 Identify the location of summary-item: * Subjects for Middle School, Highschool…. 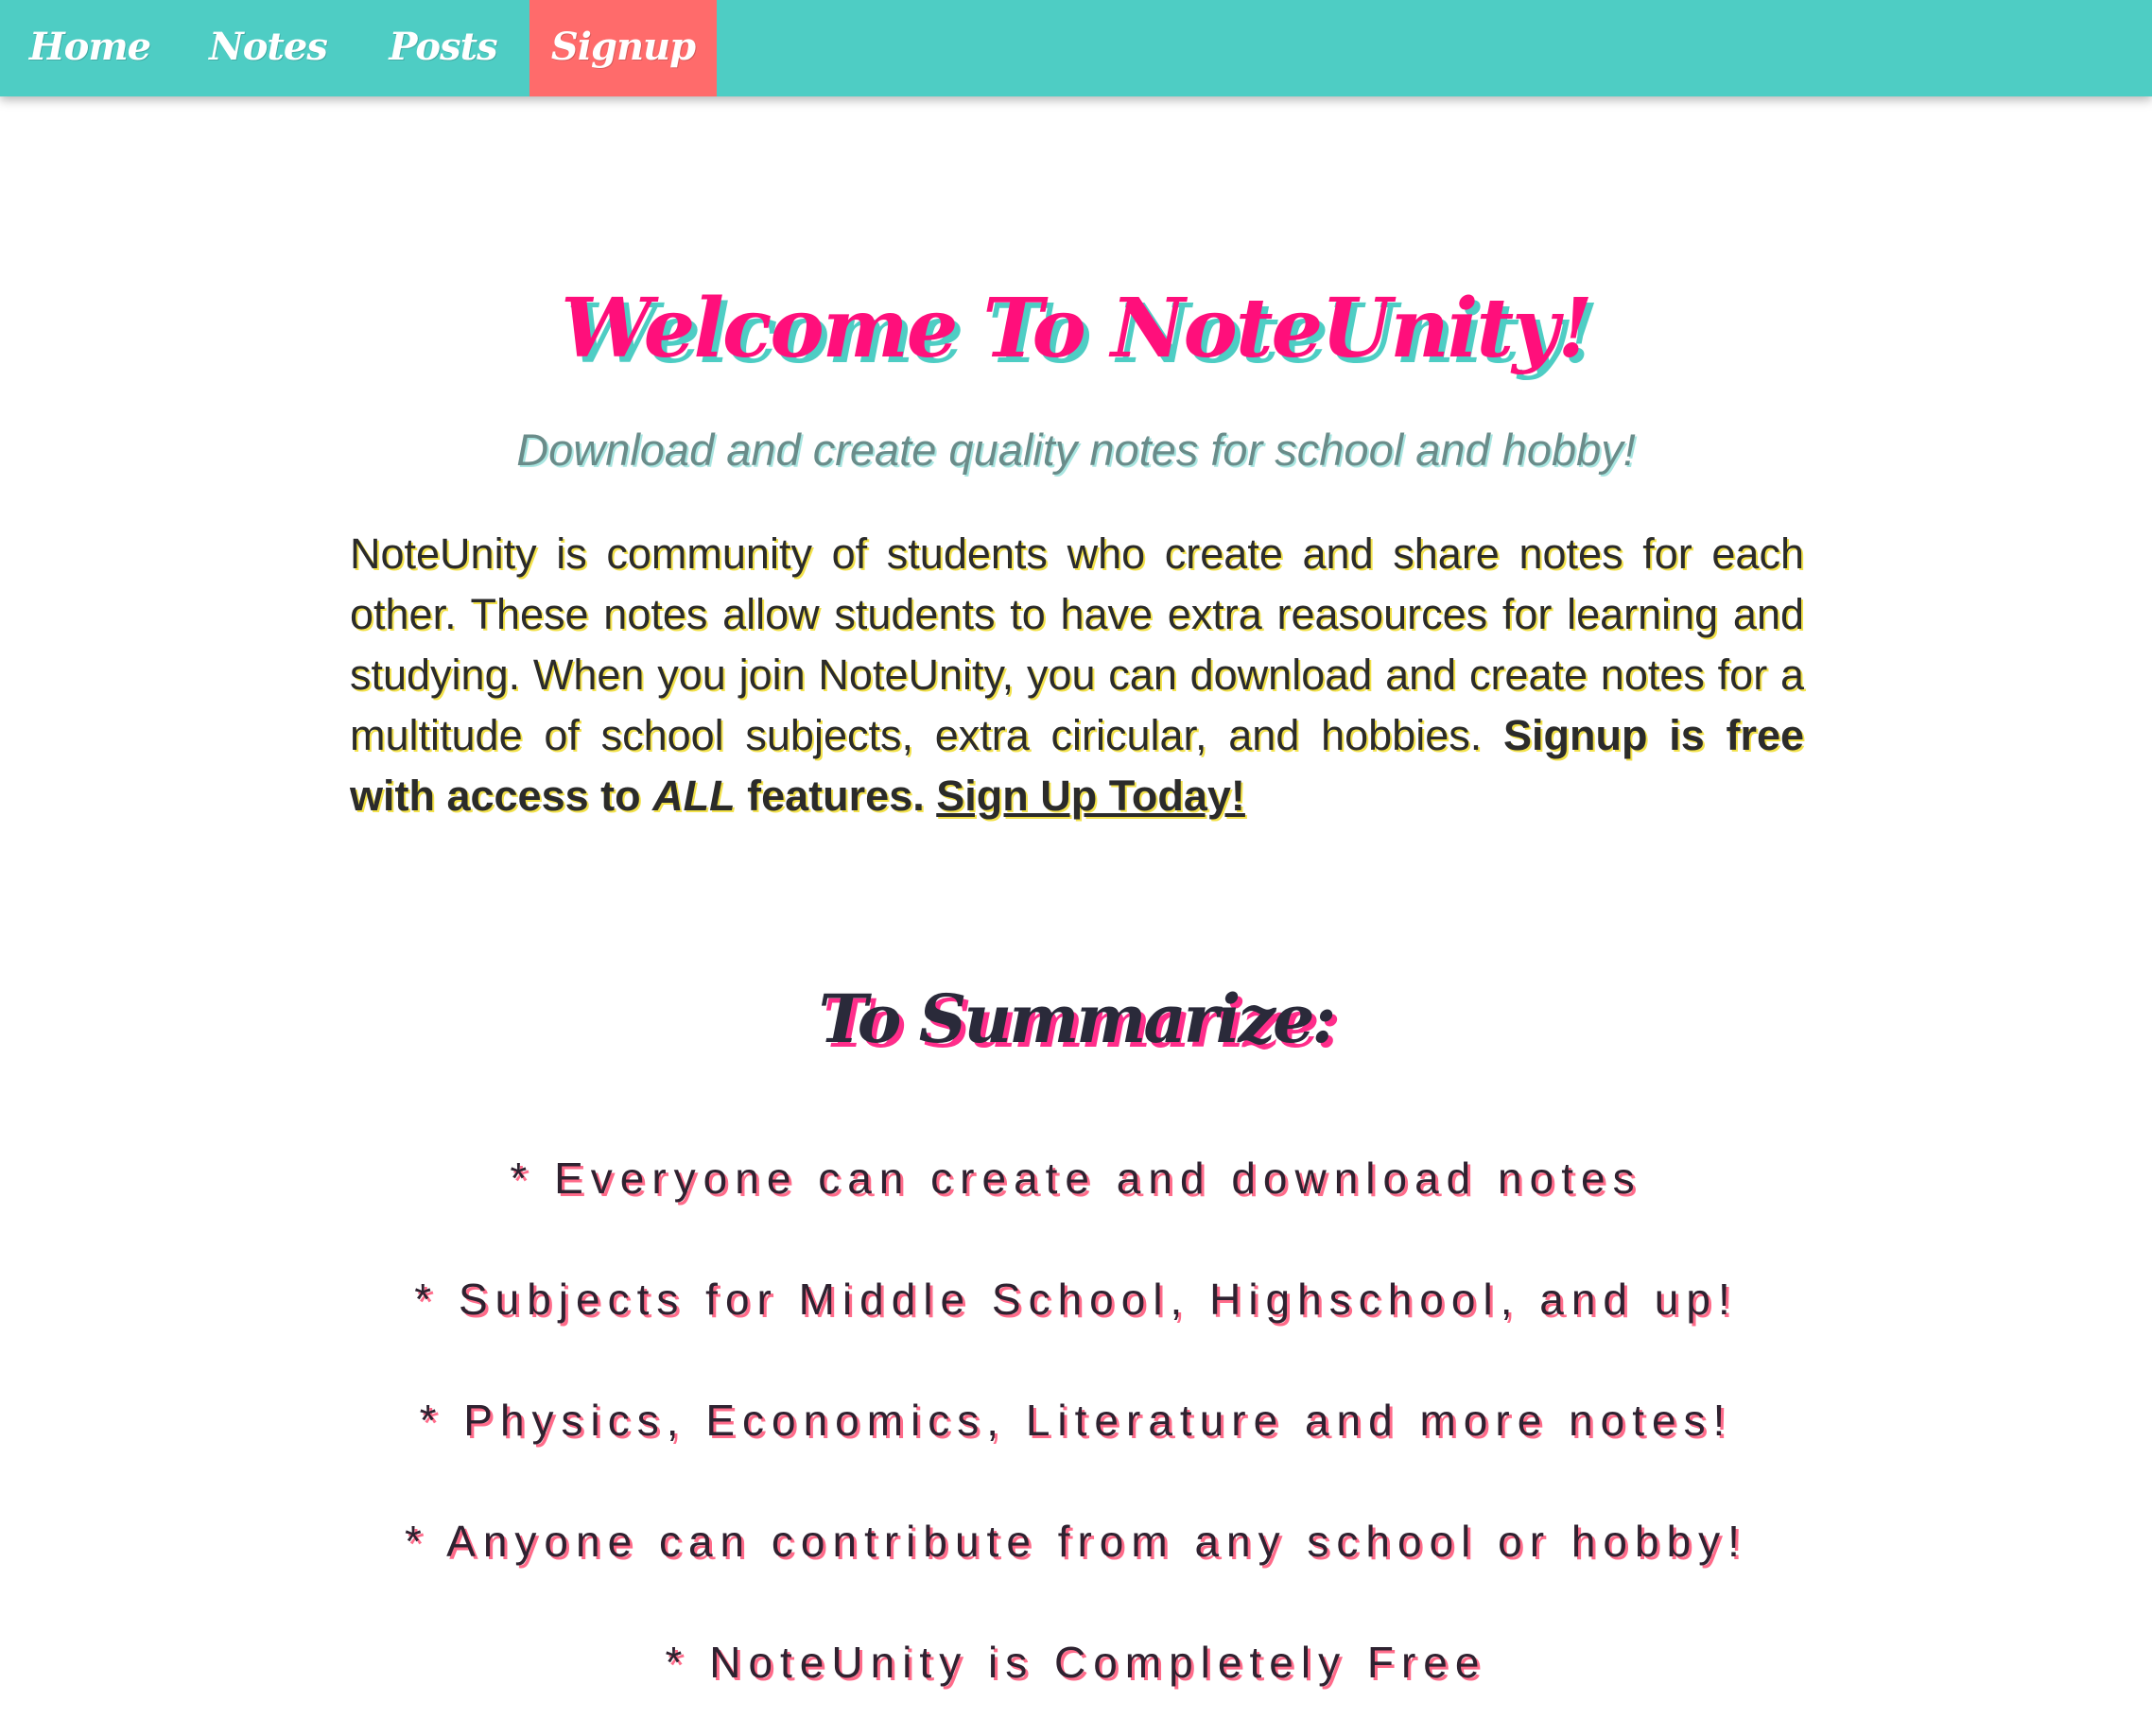
(1076, 1299).